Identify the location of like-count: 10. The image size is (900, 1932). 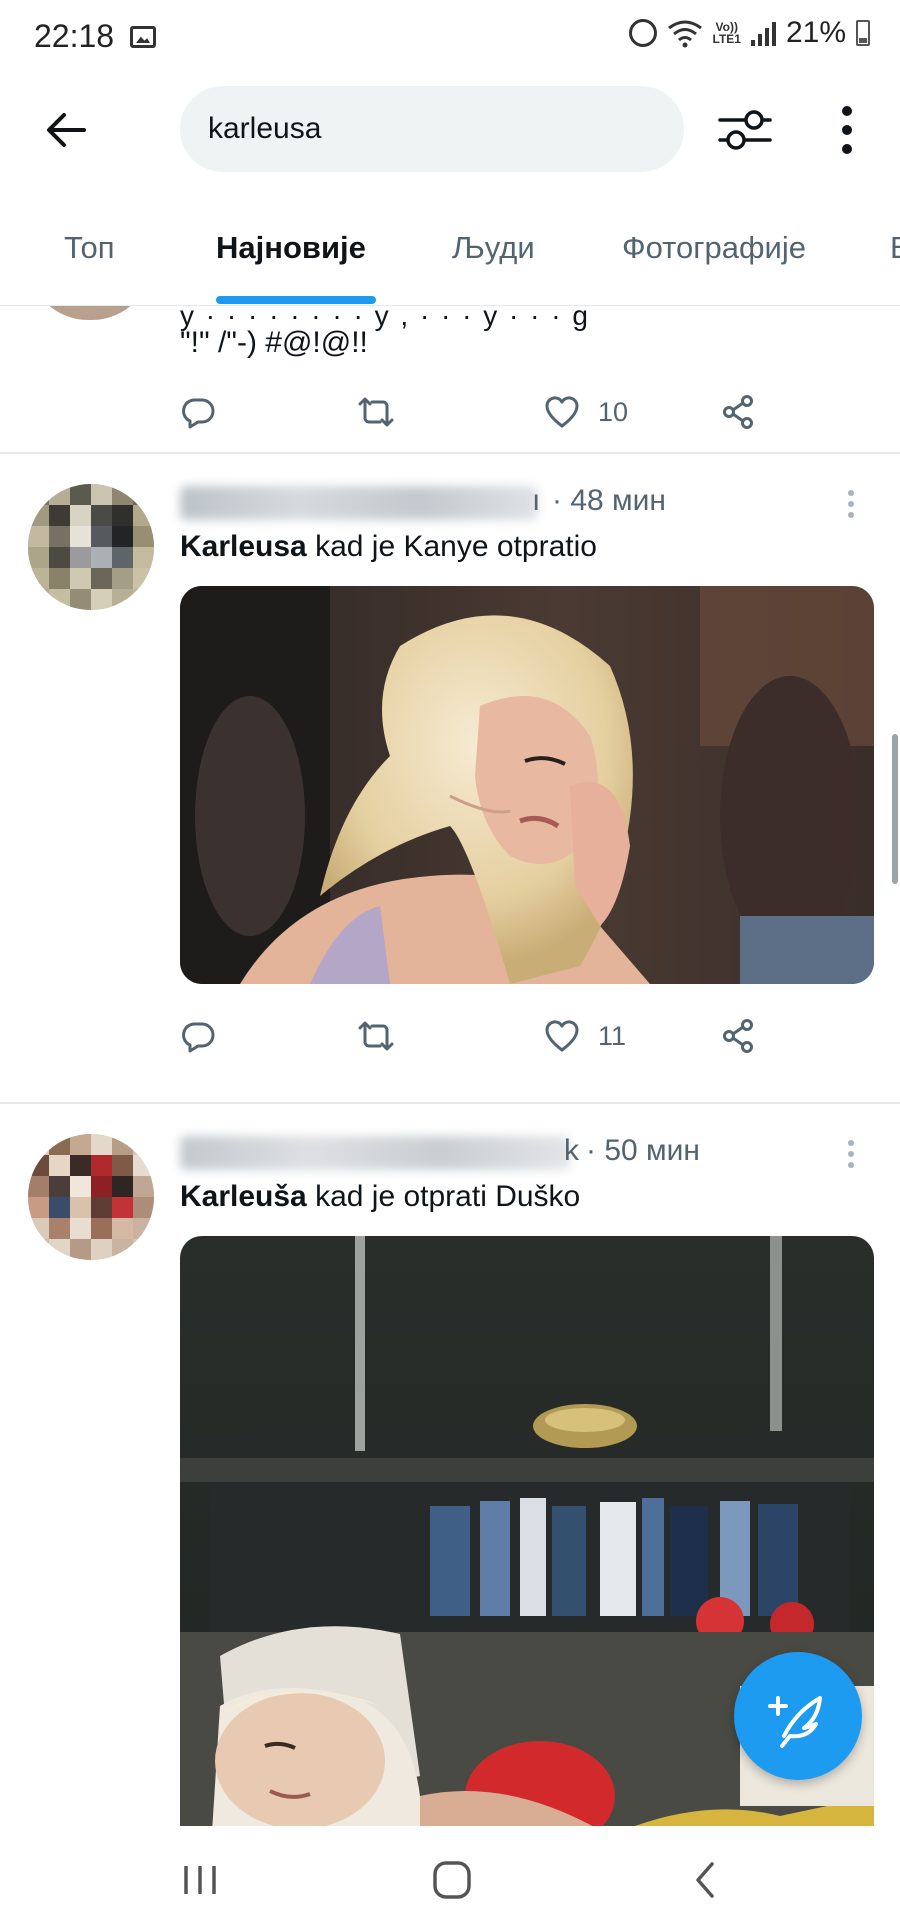
(613, 411).